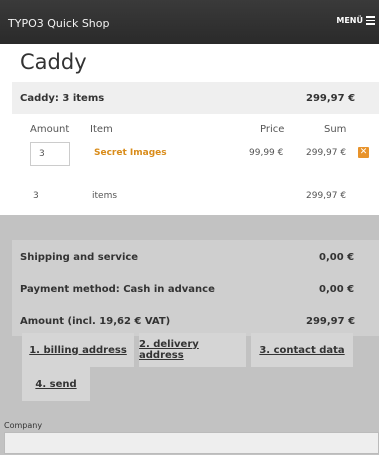  Describe the element at coordinates (79, 257) in the screenshot. I see `shipping-label: Shipping and service` at that location.